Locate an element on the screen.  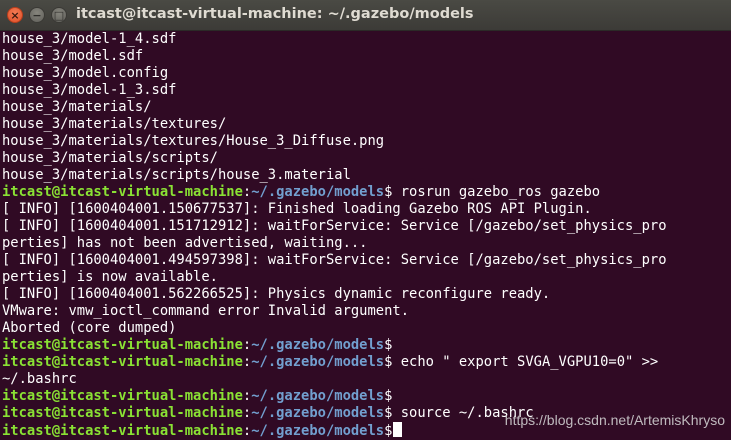
output-line: house_3/model.sdf is located at coordinates (73, 56).